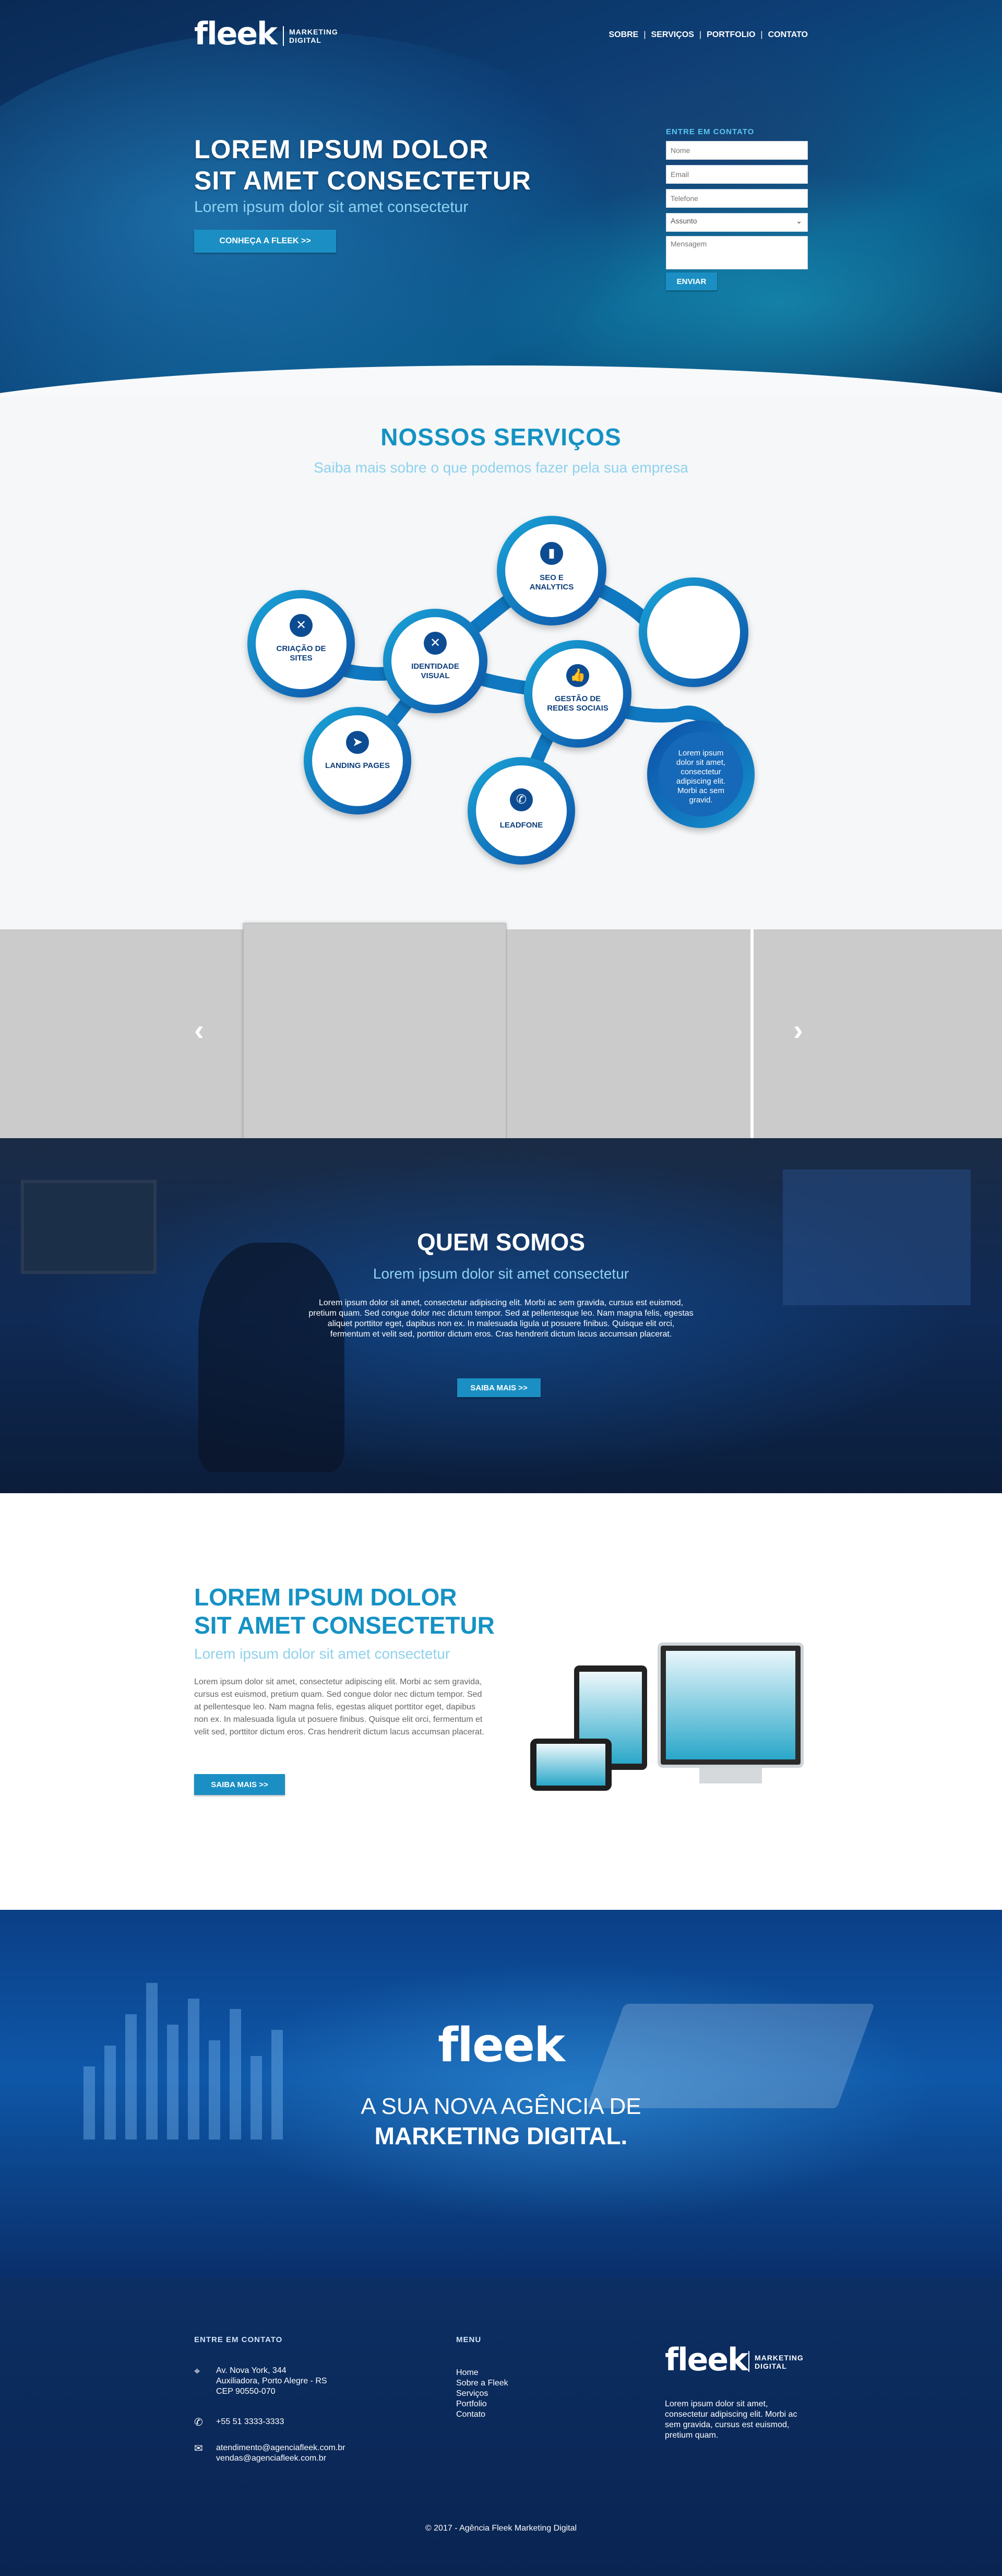 This screenshot has width=1002, height=2576. Describe the element at coordinates (737, 150) in the screenshot. I see `nome-field` at that location.